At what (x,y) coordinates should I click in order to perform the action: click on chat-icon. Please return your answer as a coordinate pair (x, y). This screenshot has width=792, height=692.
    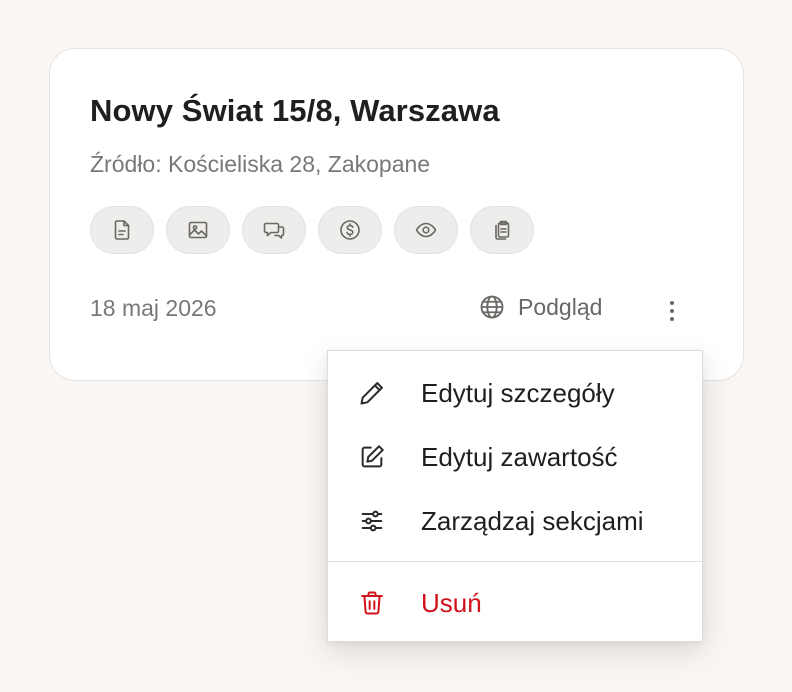
    Looking at the image, I should click on (274, 230).